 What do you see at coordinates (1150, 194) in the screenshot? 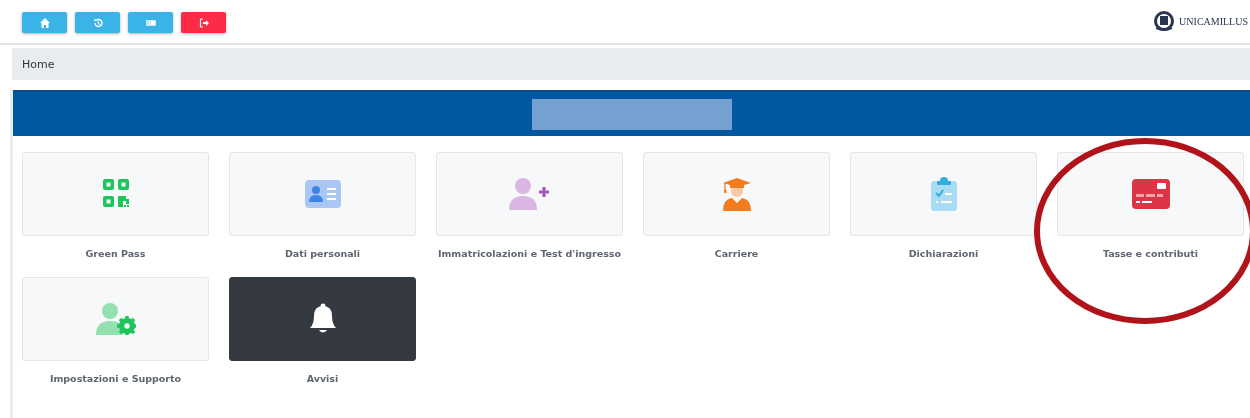
I see `credit-card-icon` at bounding box center [1150, 194].